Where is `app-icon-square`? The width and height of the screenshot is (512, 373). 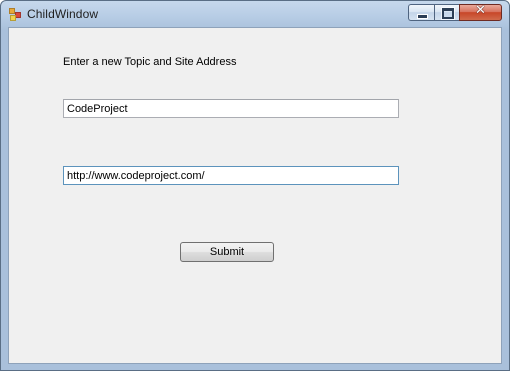
app-icon-square is located at coordinates (13, 18).